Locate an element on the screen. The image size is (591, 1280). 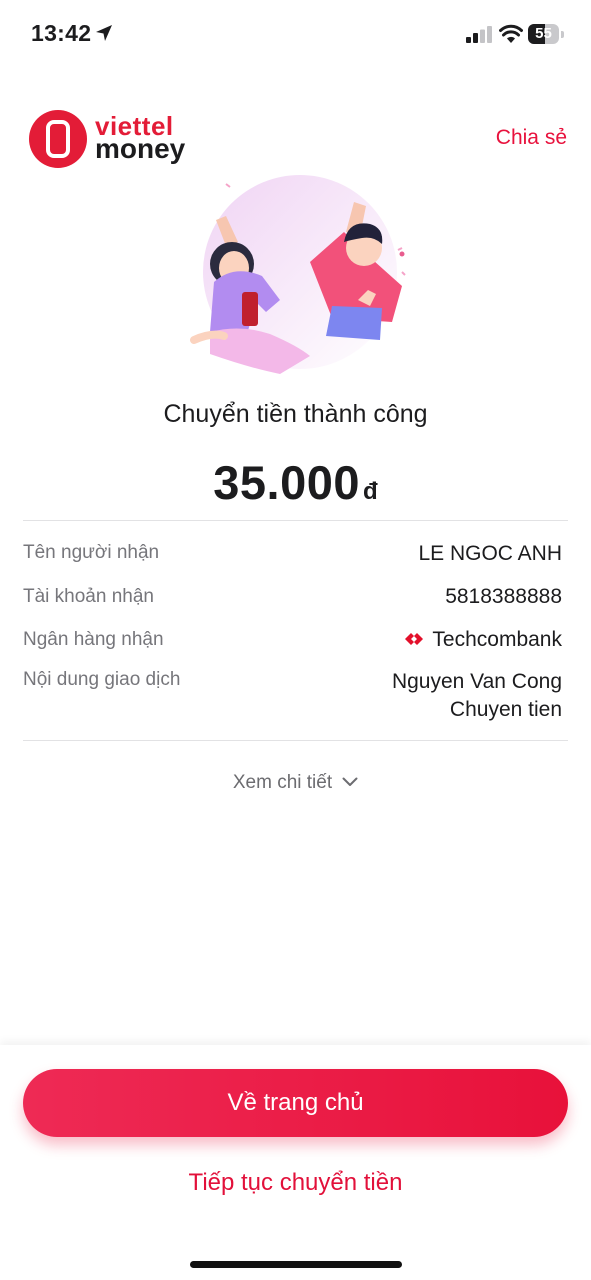
techcombank-logo-icon is located at coordinates (414, 638).